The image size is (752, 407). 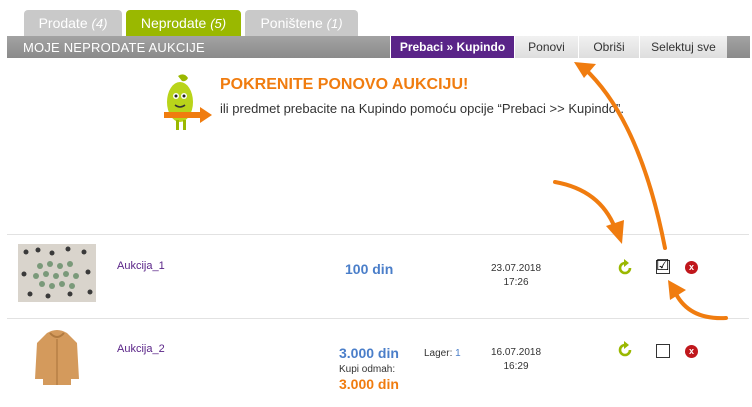 What do you see at coordinates (640, 191) in the screenshot?
I see `arrow-annotation` at bounding box center [640, 191].